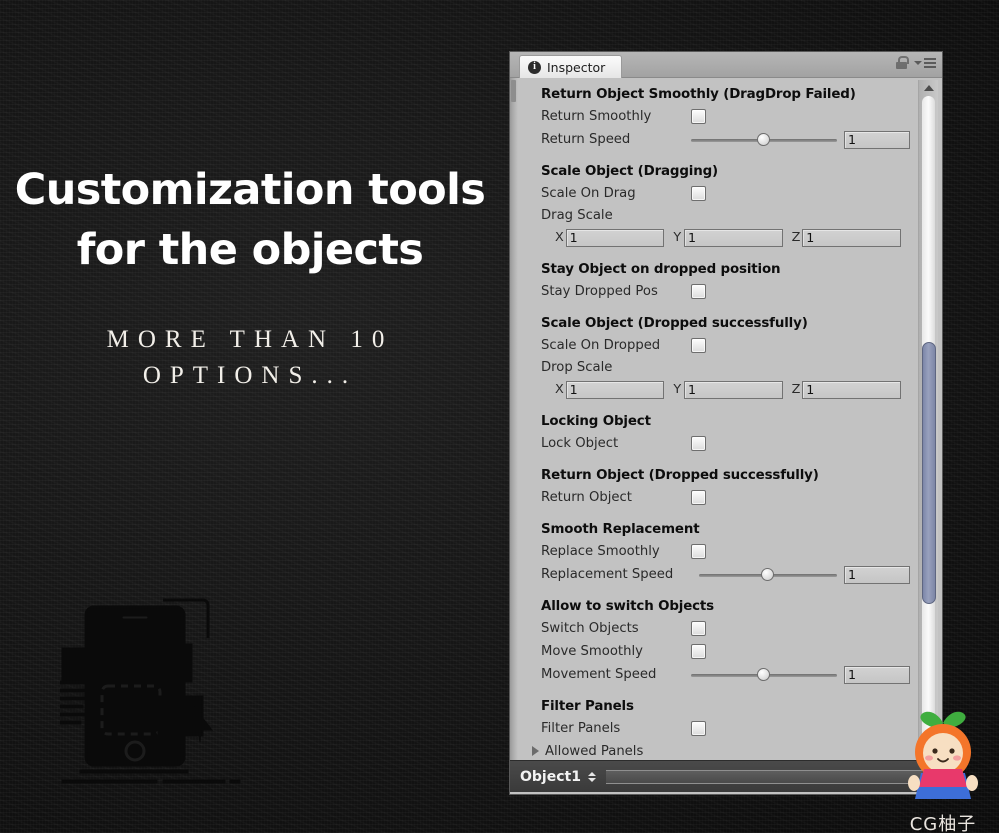 The height and width of the screenshot is (833, 999). What do you see at coordinates (167, 685) in the screenshot?
I see `drag-drop-illustration` at bounding box center [167, 685].